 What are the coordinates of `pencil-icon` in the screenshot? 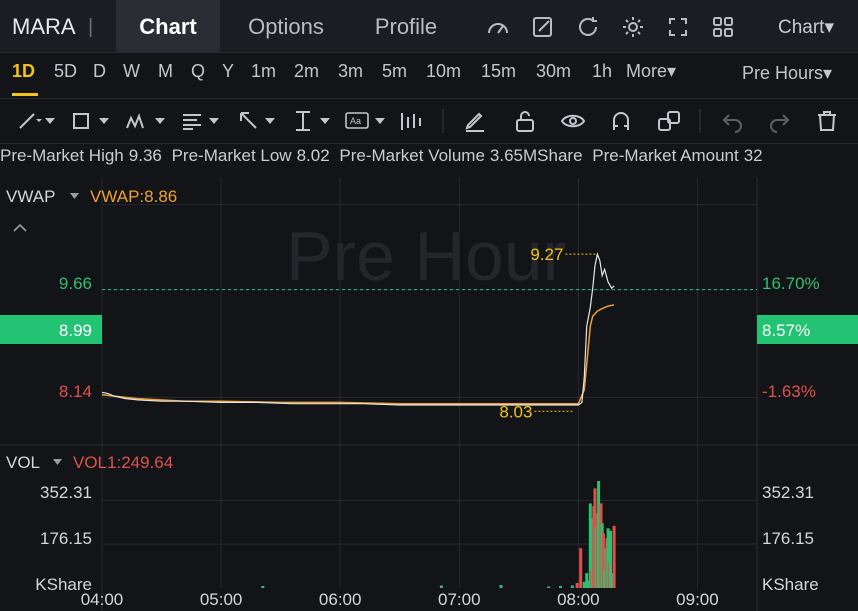 It's located at (475, 121).